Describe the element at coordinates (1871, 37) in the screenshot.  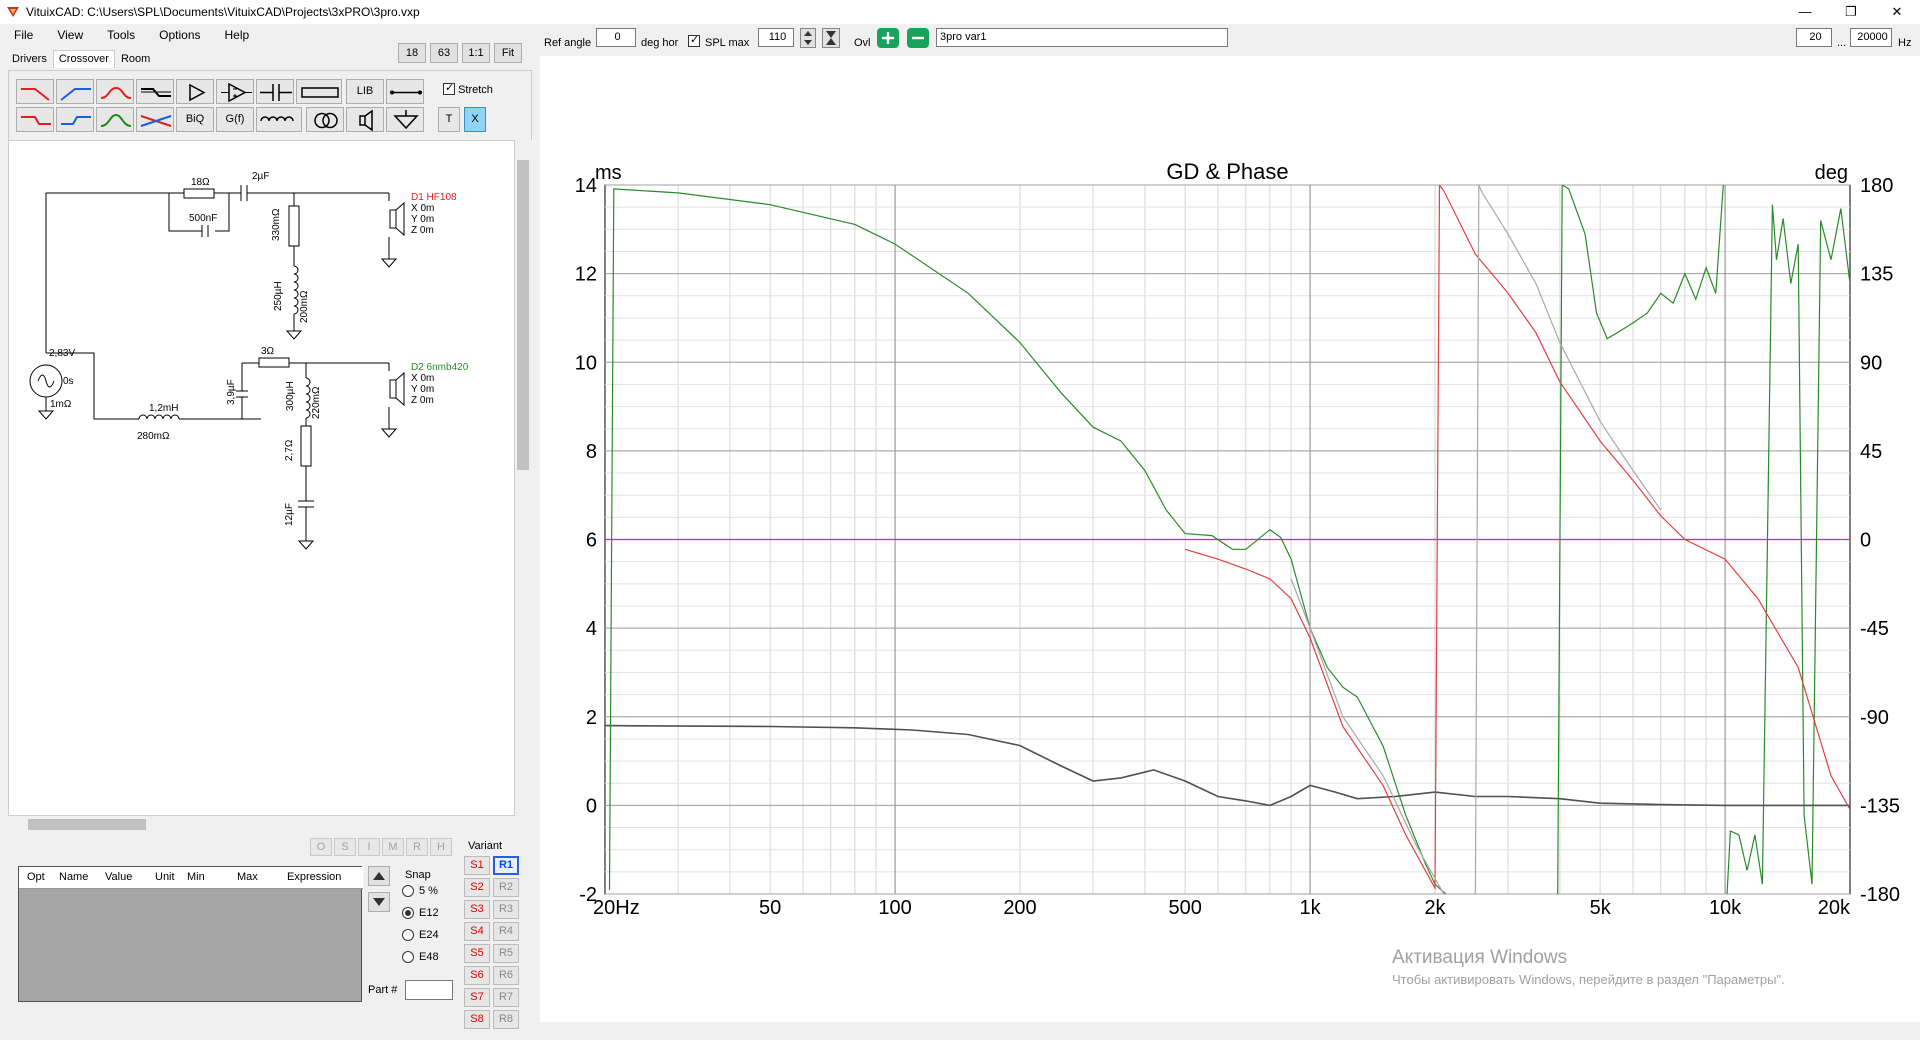
I see `freq-max-input: 20000` at that location.